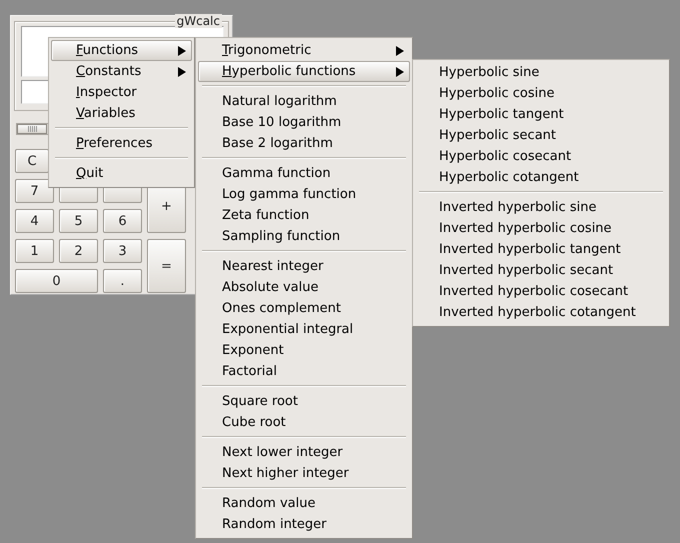 Image resolution: width=680 pixels, height=543 pixels. I want to click on menu-item: Inverted hyperbolic cotangent, so click(541, 312).